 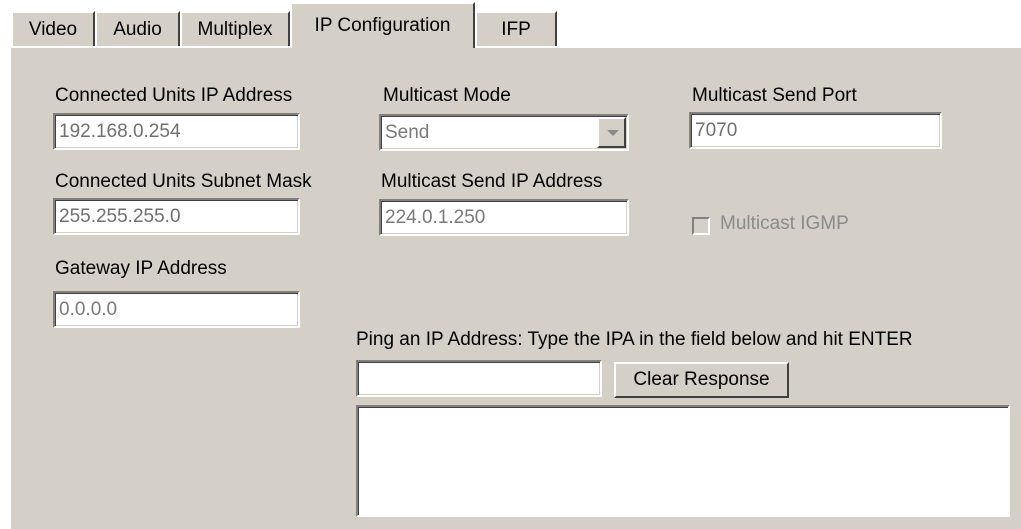 What do you see at coordinates (235, 29) in the screenshot?
I see `tab-multiplex: Multiplex` at bounding box center [235, 29].